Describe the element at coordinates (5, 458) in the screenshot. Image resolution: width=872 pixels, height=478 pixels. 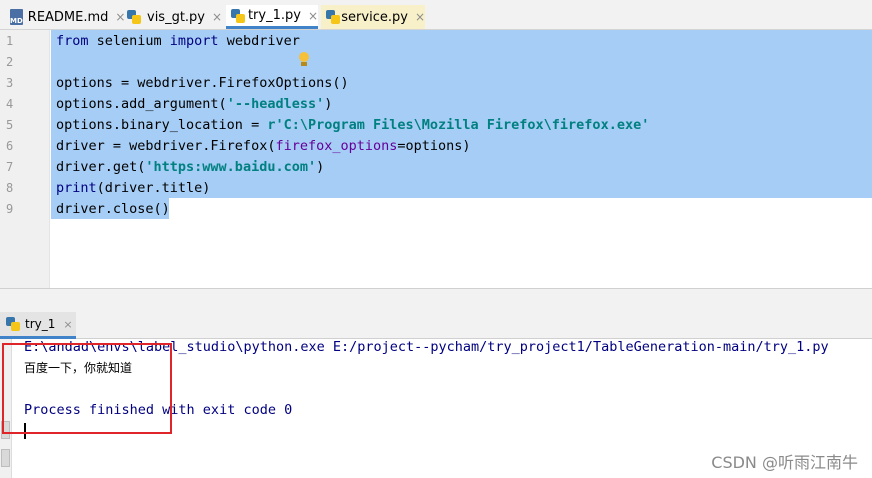
I see `console-toolbar-button` at that location.